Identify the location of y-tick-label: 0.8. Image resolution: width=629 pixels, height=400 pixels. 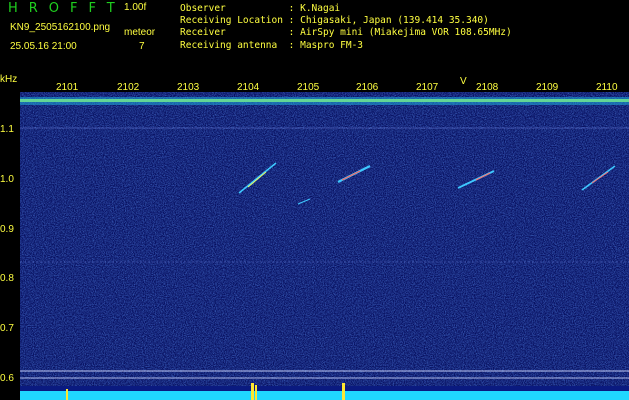
(7, 278).